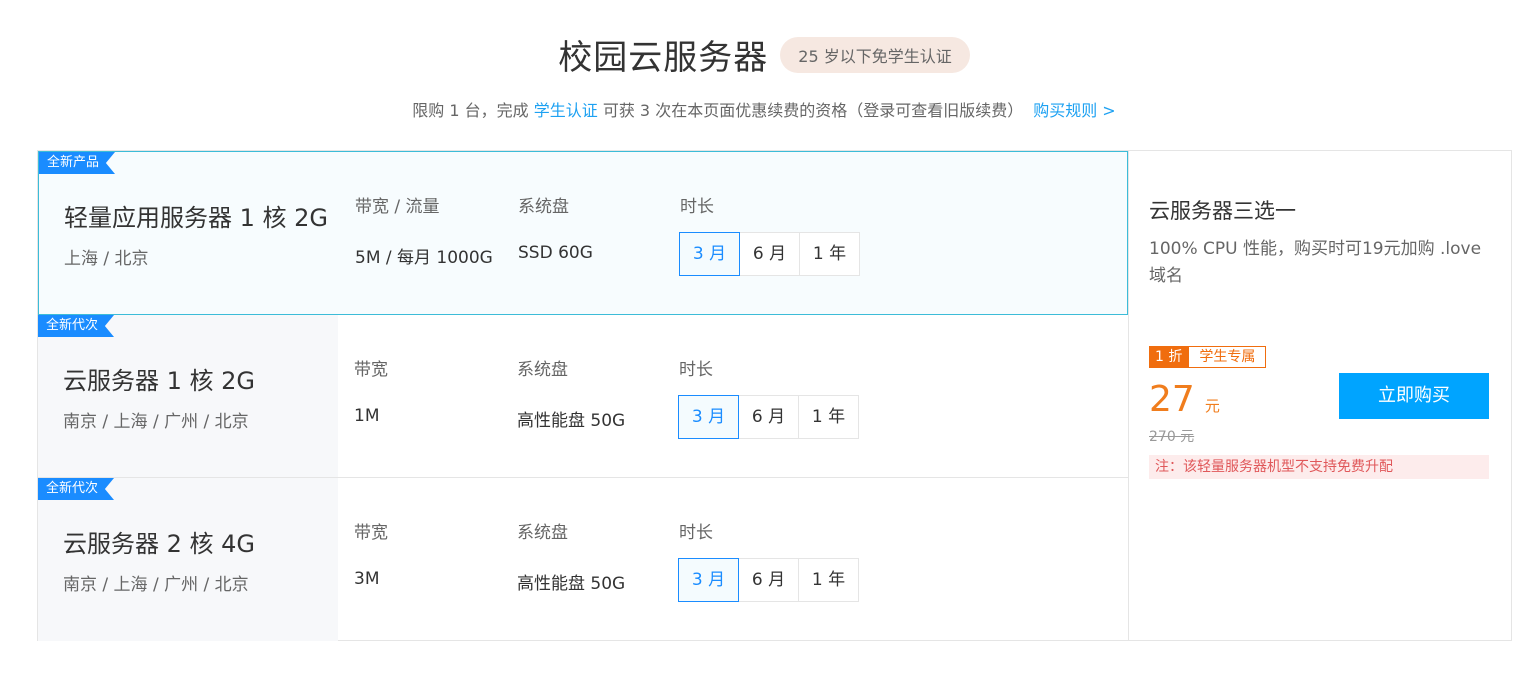 Image resolution: width=1528 pixels, height=674 pixels. What do you see at coordinates (189, 233) in the screenshot?
I see `plan-info: 全新产品 轻量应用服务器 1 核 2G 上海 / 北京` at bounding box center [189, 233].